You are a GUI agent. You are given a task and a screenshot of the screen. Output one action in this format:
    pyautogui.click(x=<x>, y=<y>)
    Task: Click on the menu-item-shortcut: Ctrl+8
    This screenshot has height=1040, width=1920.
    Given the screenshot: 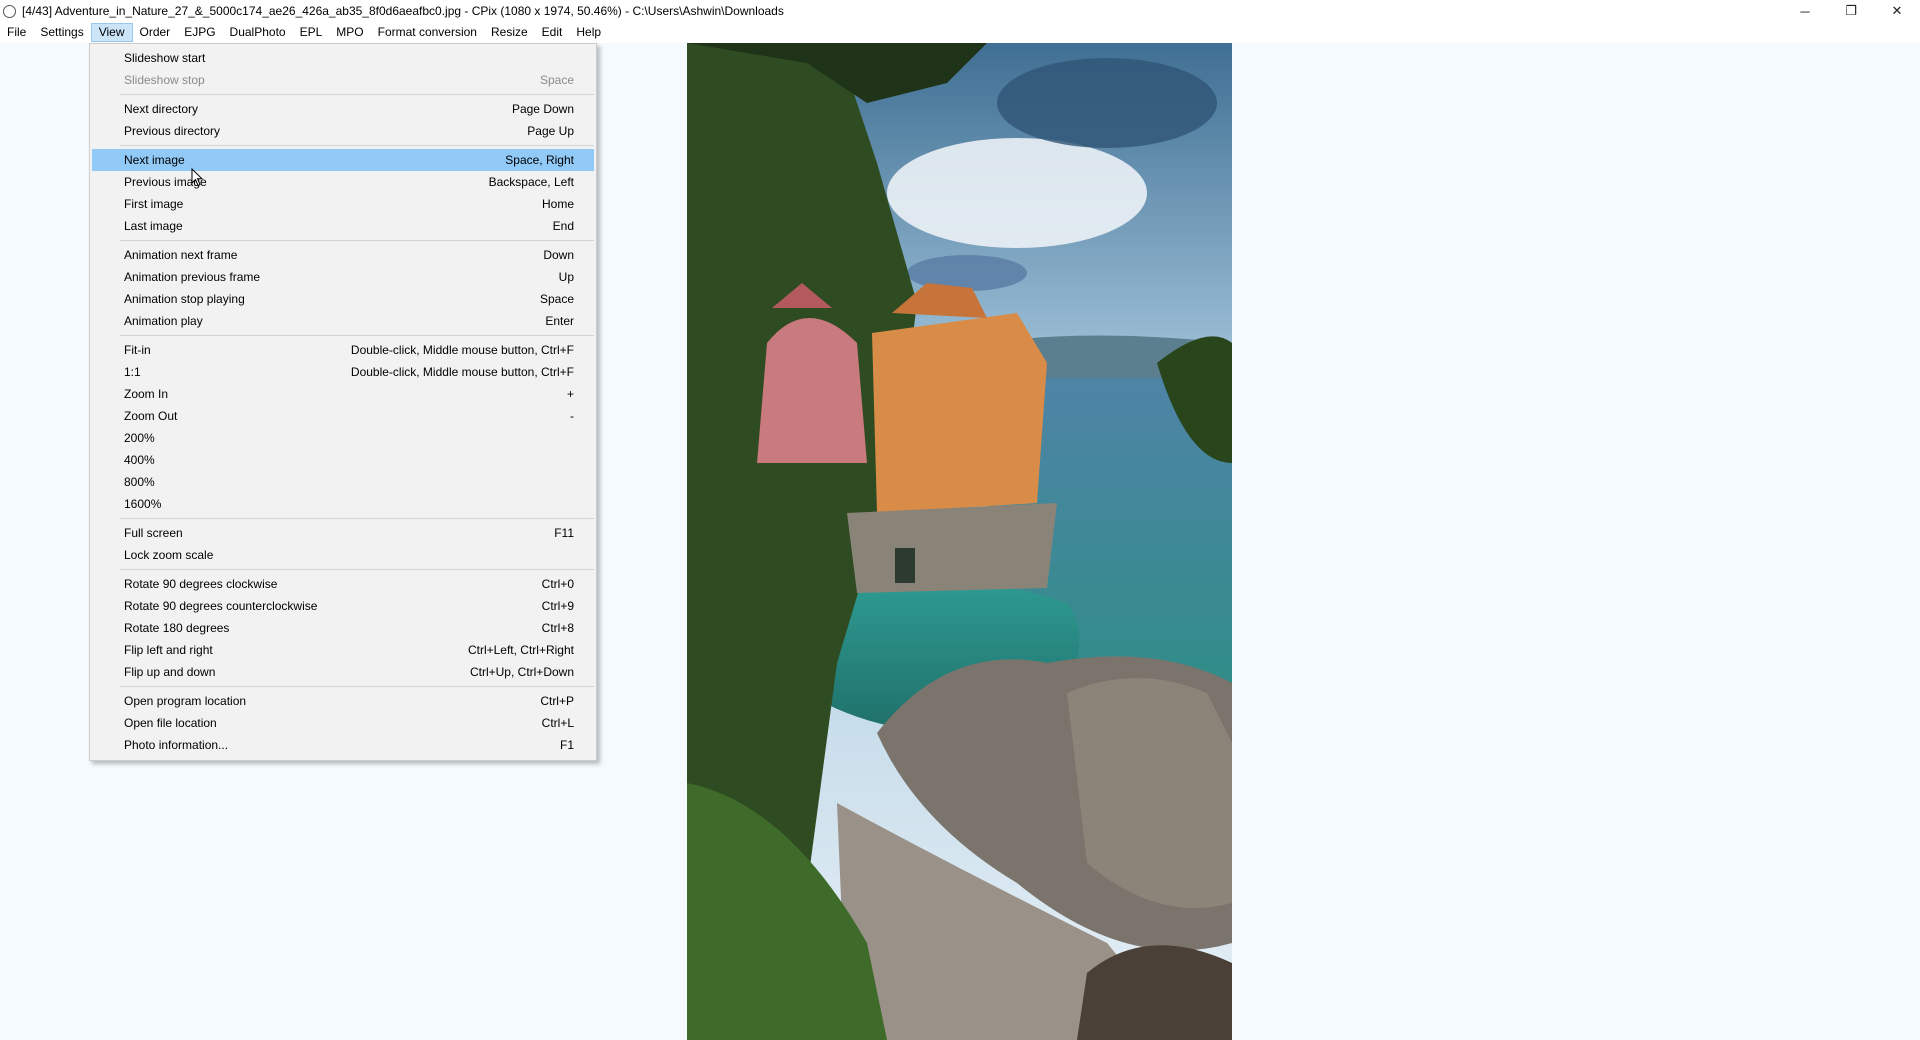 What is the action you would take?
    pyautogui.click(x=557, y=628)
    